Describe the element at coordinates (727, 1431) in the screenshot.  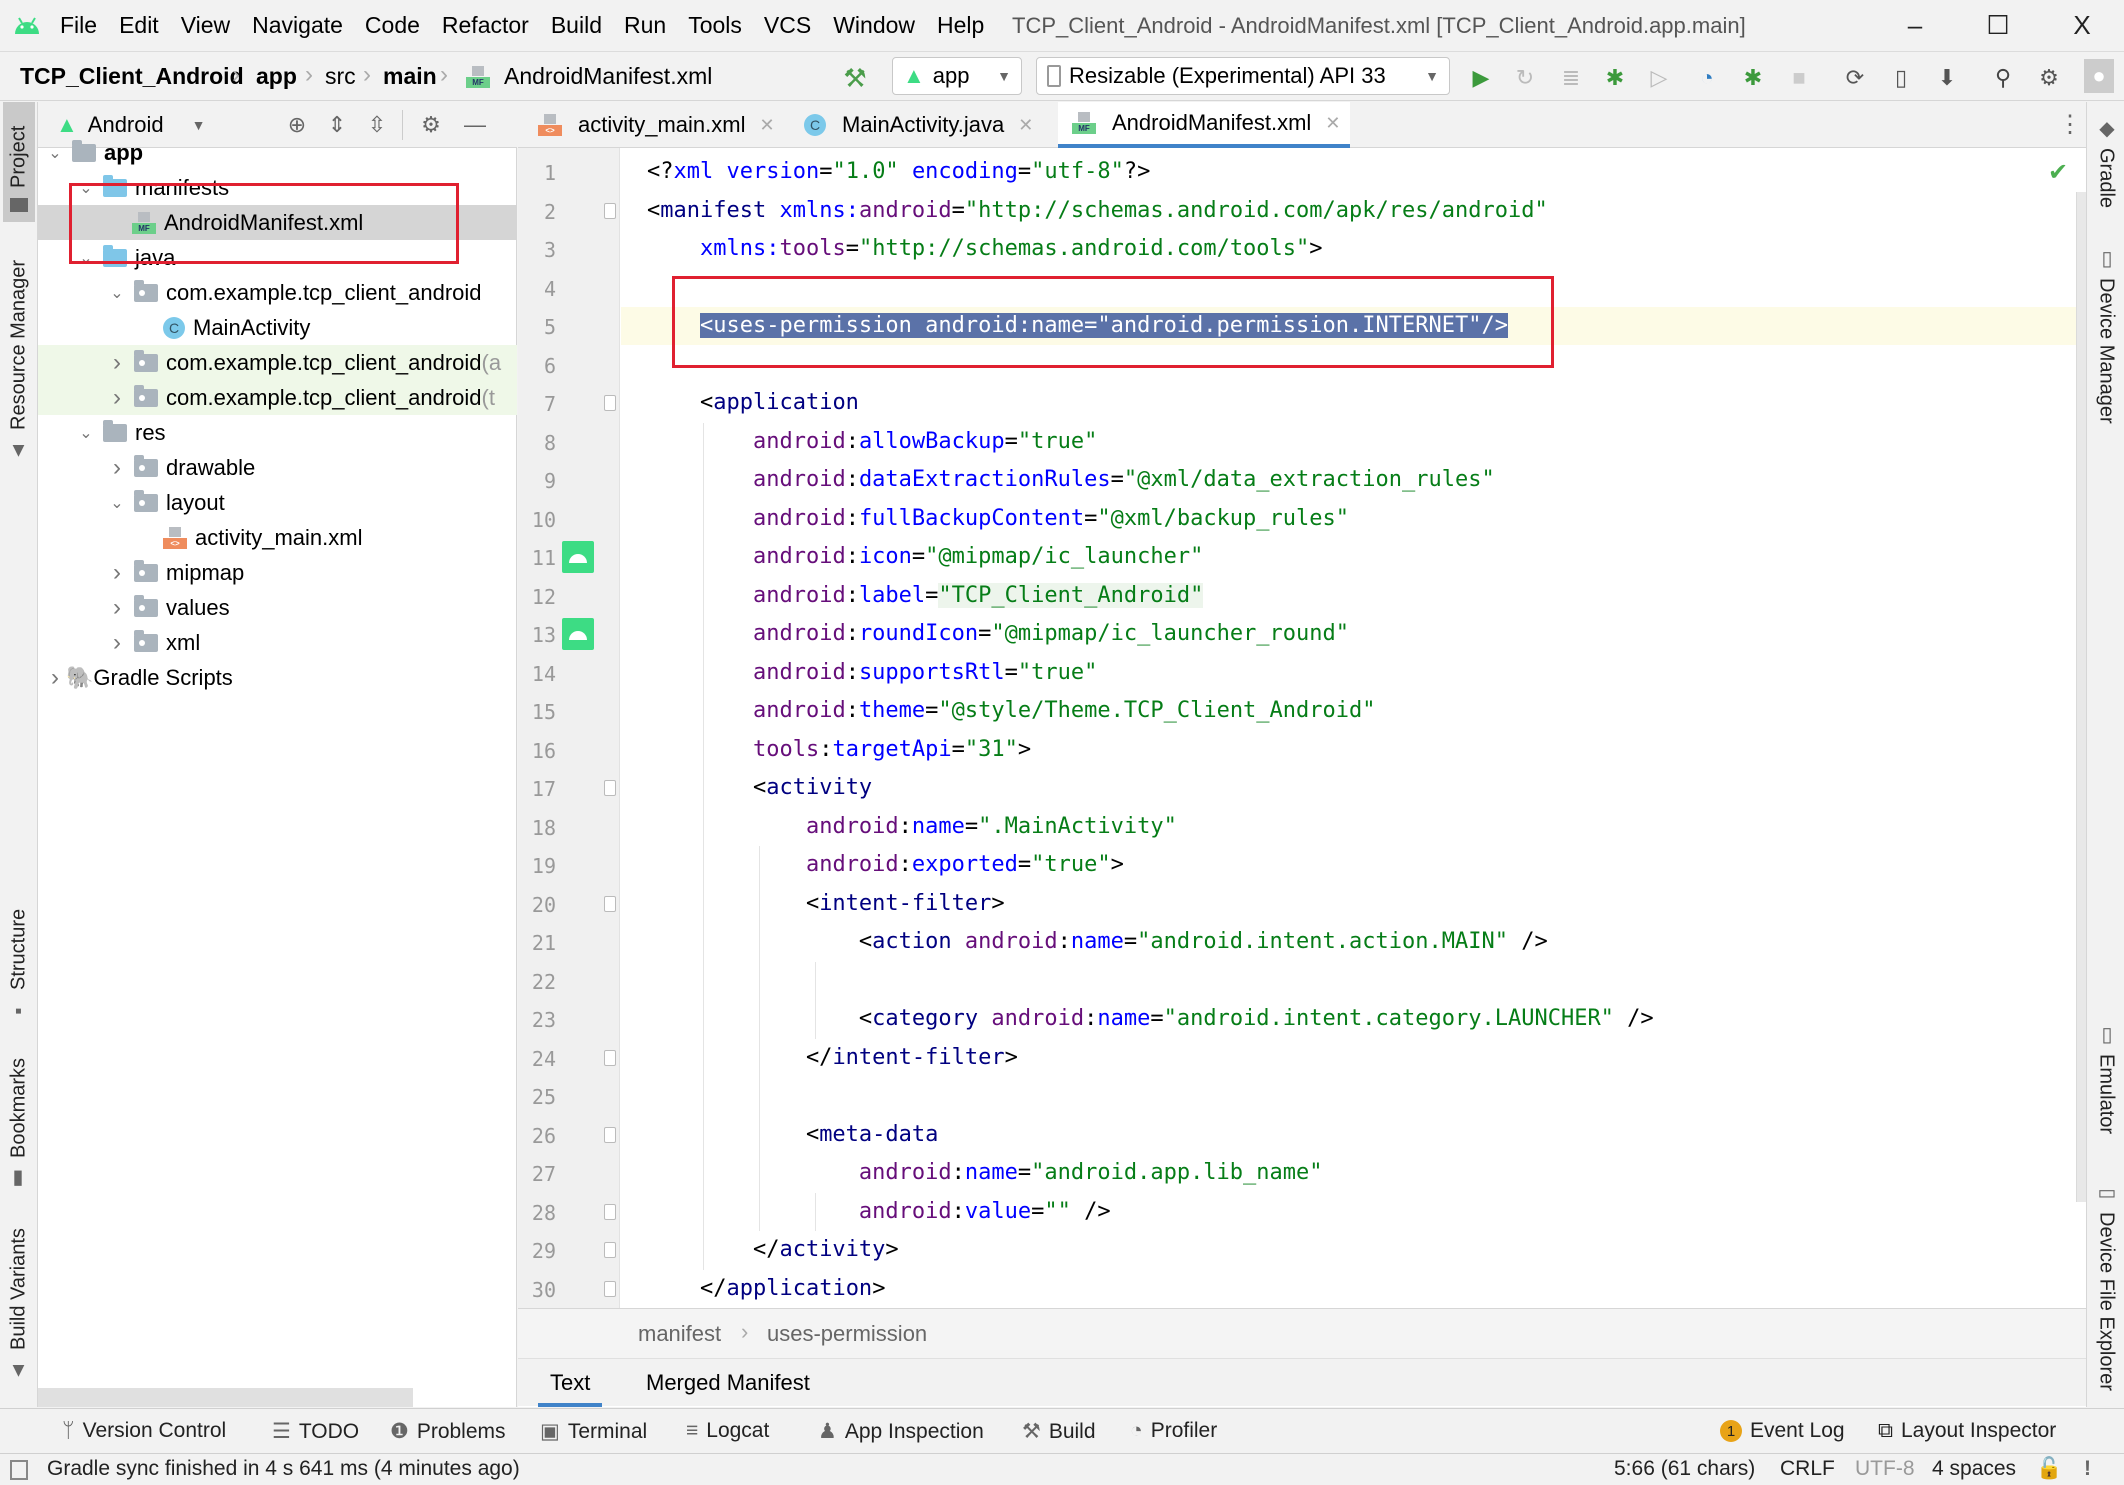
I see `tool-window-logcat: ≡ Logcat` at that location.